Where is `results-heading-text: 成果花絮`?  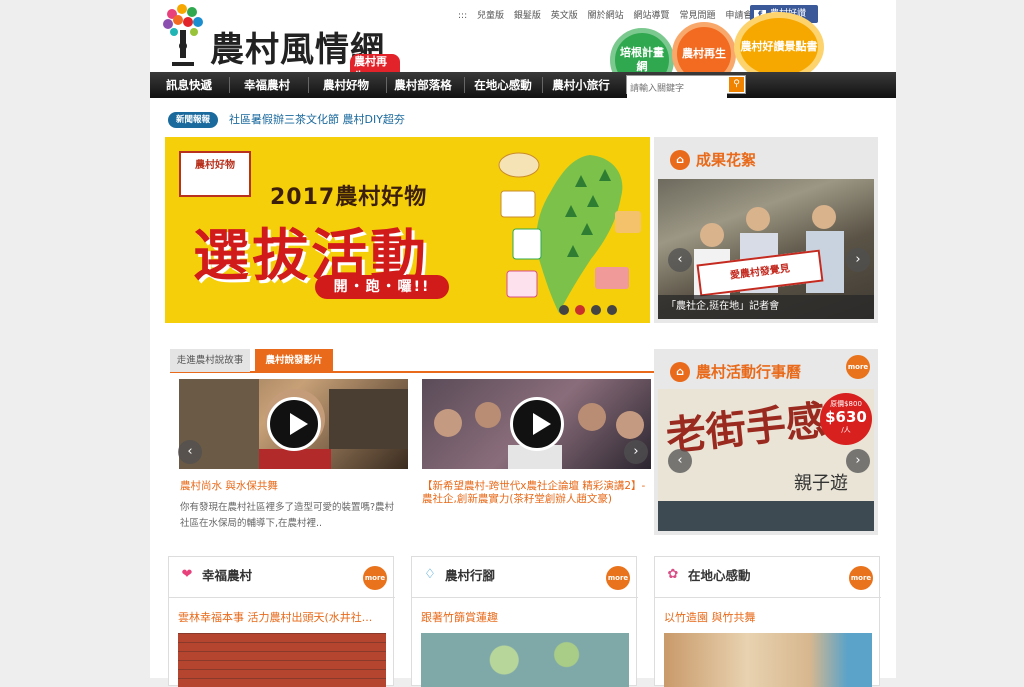
results-heading-text: 成果花絮 is located at coordinates (726, 160).